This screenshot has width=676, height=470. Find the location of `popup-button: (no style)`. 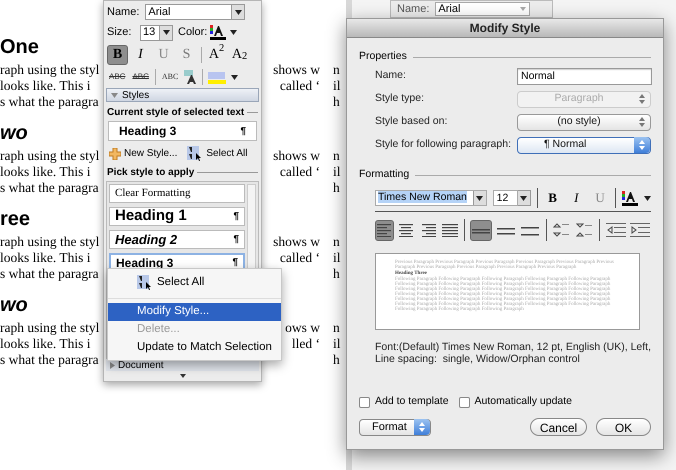

popup-button: (no style) is located at coordinates (584, 122).